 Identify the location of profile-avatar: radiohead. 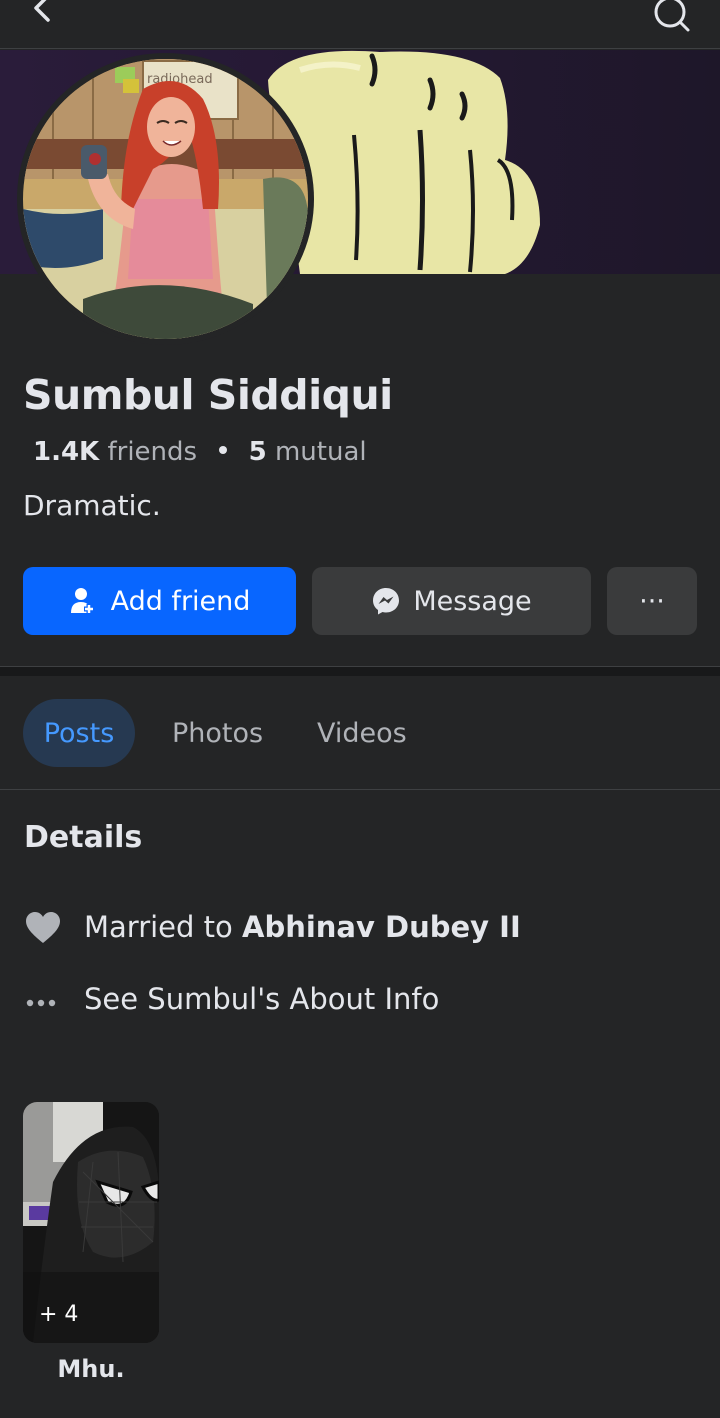
(165, 199).